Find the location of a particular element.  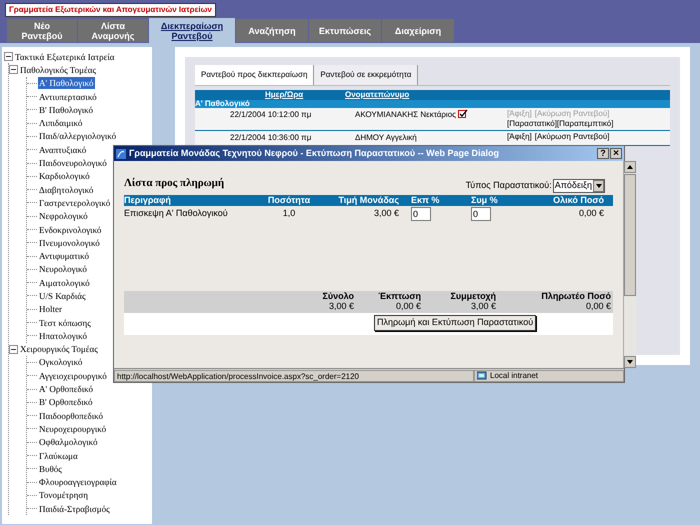

app-title: Γραμματεία Εξωτερικών και Απογευματινών Ιατρείων is located at coordinates (110, 10).